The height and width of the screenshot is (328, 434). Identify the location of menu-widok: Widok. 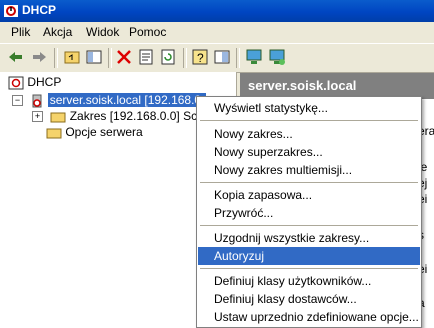
(102, 32).